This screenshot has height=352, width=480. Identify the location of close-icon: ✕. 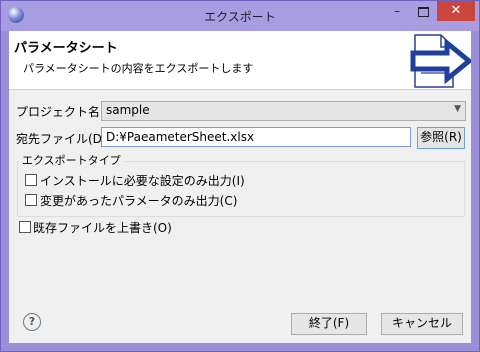
(456, 10).